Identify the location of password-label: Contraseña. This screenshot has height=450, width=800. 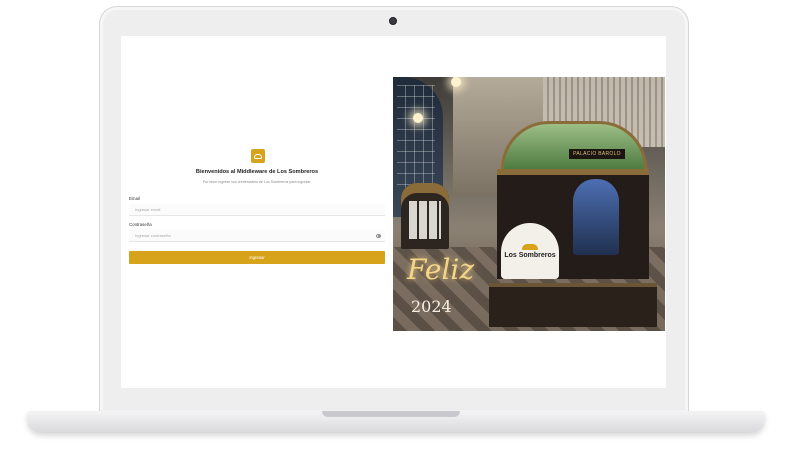
(140, 224).